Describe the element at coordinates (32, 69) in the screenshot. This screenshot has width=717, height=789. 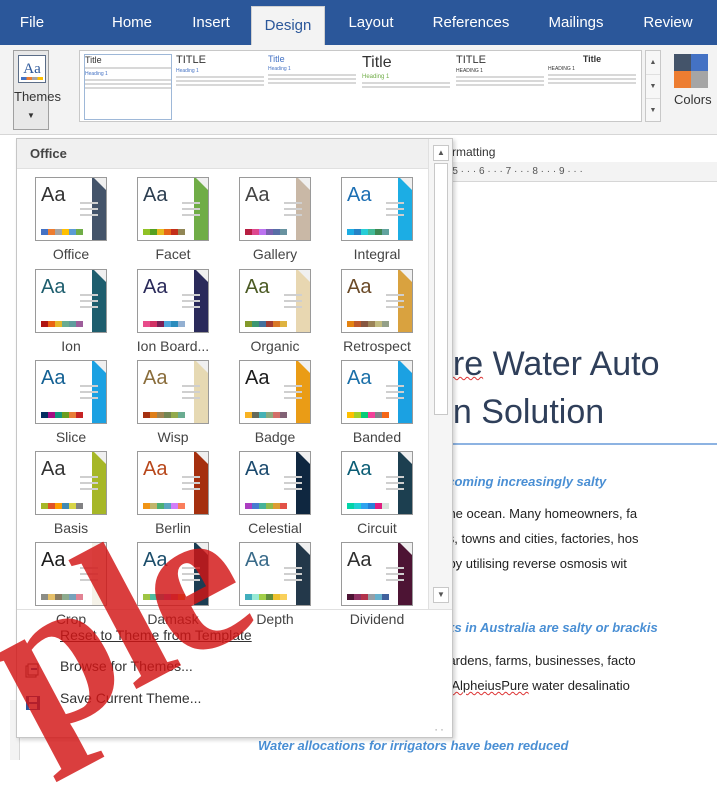
I see `themes-icon: Aa` at that location.